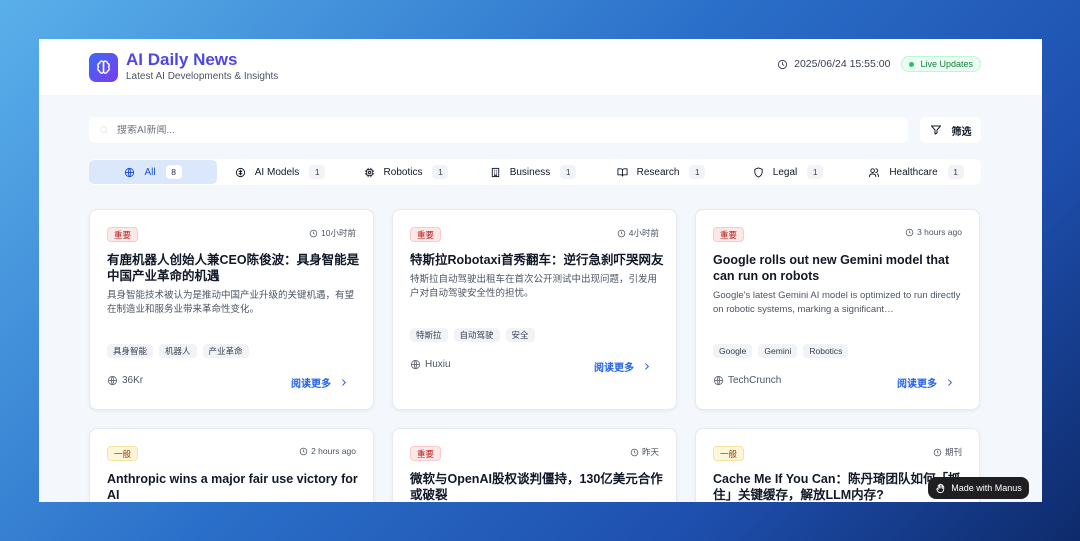 This screenshot has height=541, width=1080. Describe the element at coordinates (497, 130) in the screenshot. I see `search-input` at that location.